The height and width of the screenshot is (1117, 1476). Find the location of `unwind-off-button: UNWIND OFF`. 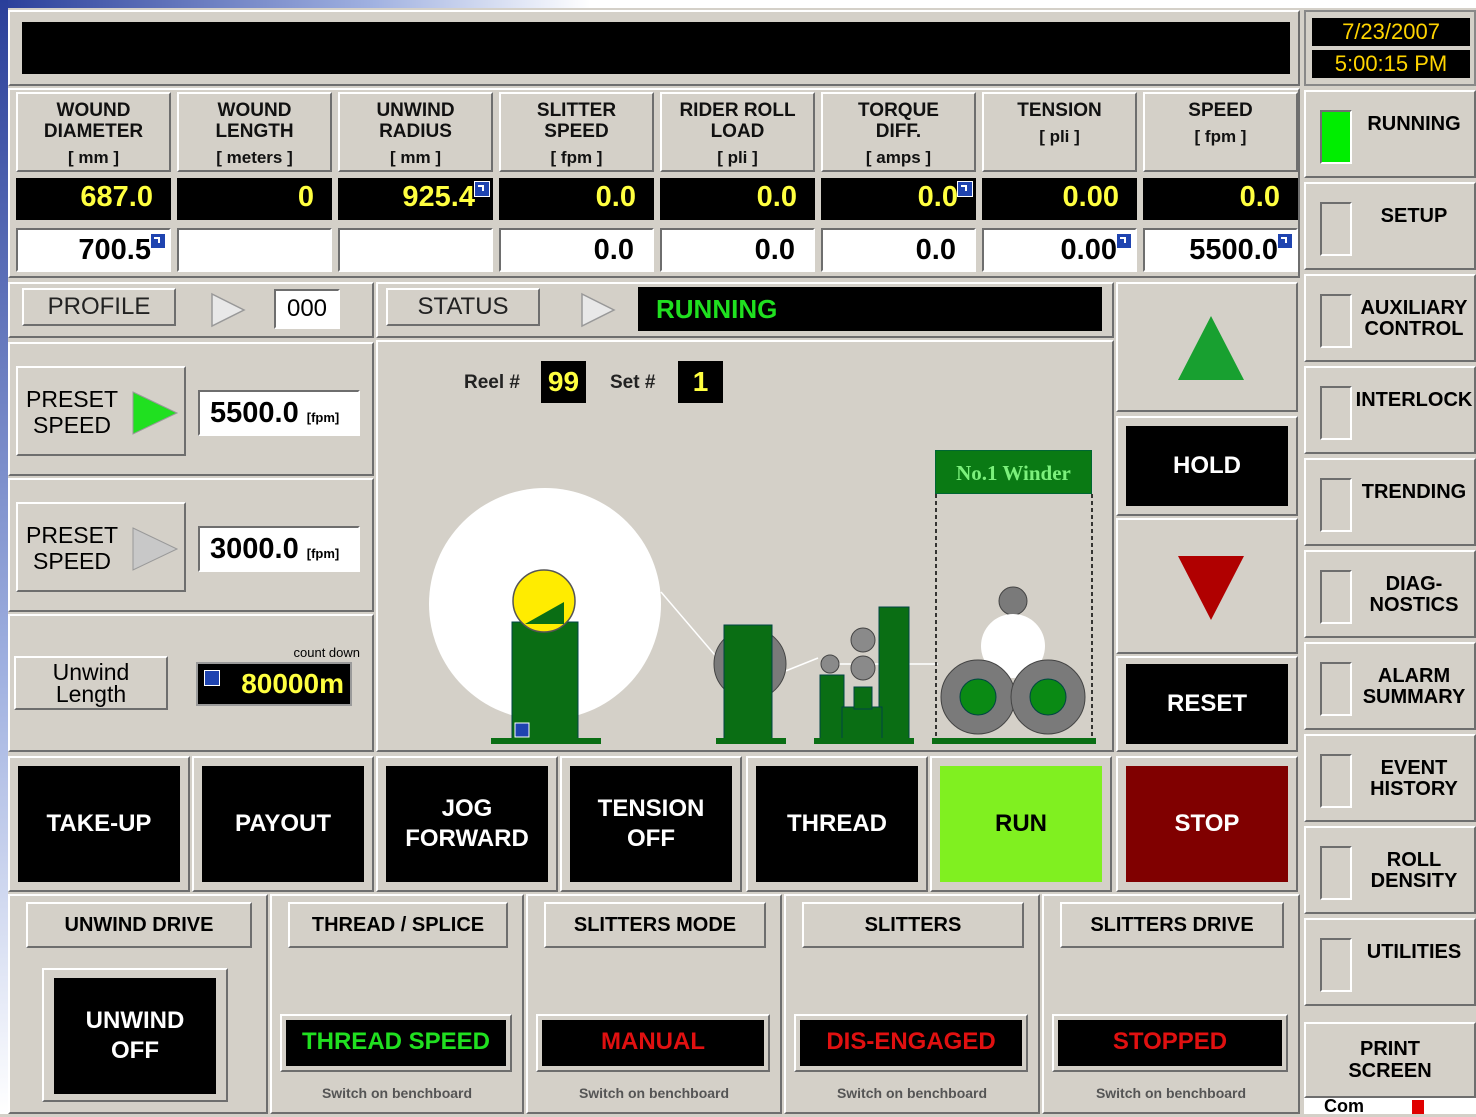

unwind-off-button: UNWIND OFF is located at coordinates (135, 1036).